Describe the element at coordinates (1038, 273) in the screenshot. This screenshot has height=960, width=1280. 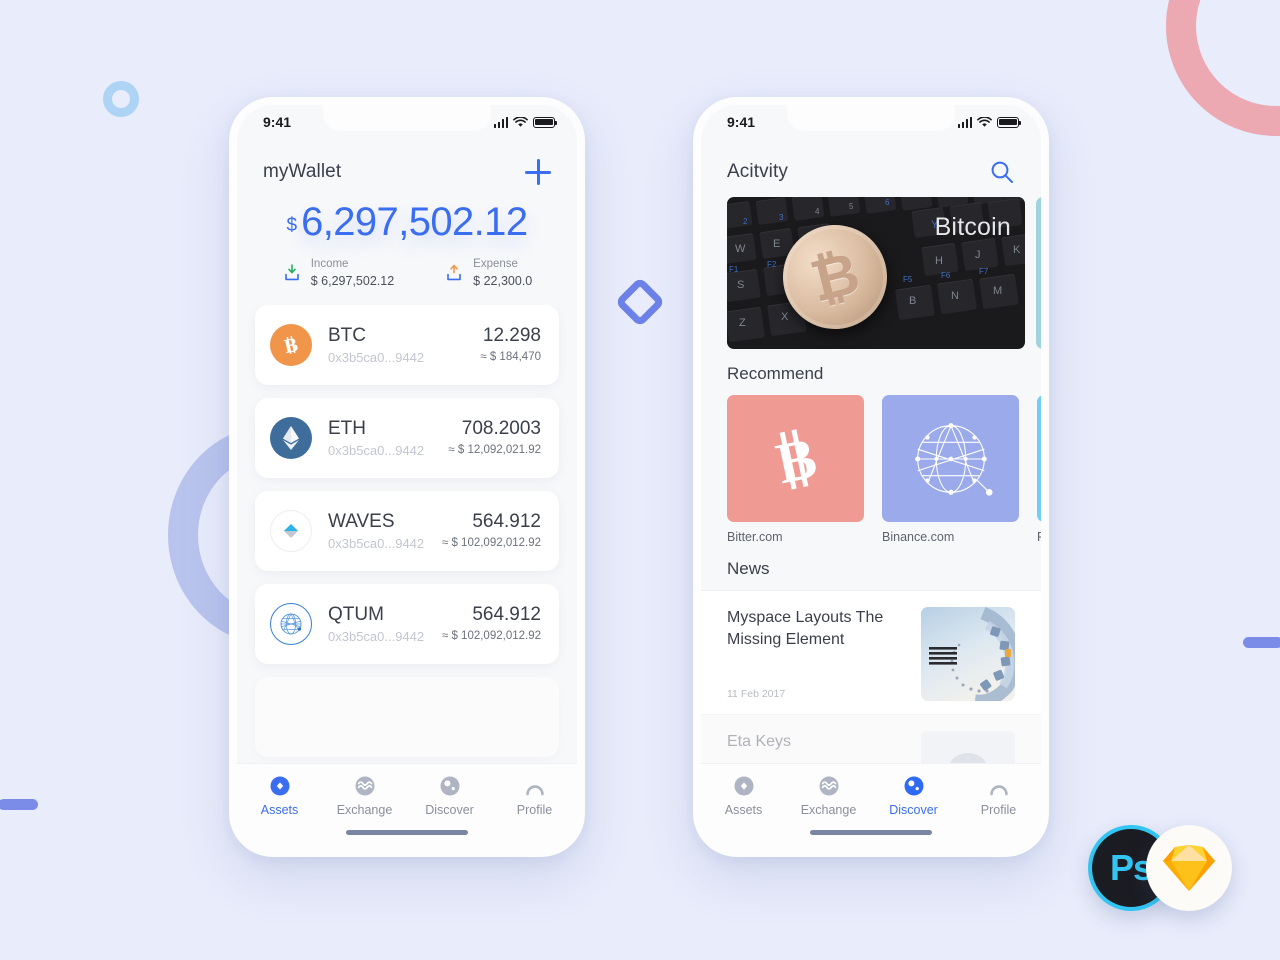
I see `hero-card-next` at that location.